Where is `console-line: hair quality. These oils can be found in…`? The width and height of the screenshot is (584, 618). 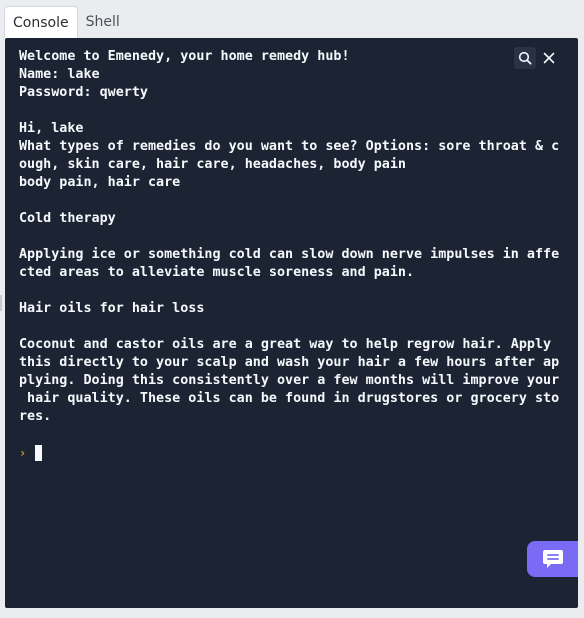 console-line: hair quality. These oils can be found in… is located at coordinates (289, 398).